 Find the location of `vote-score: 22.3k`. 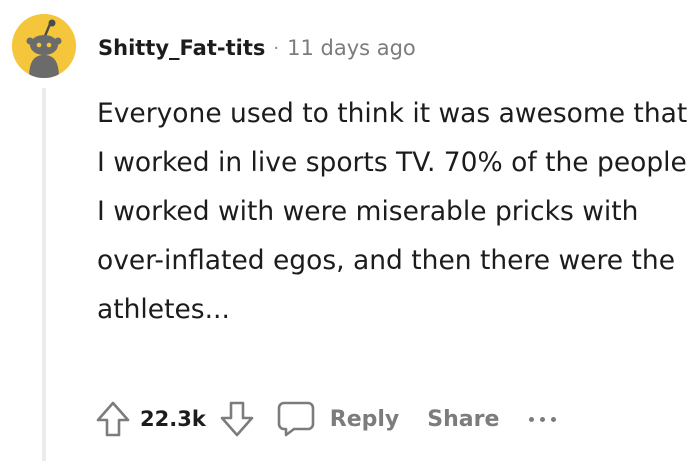

vote-score: 22.3k is located at coordinates (173, 419).